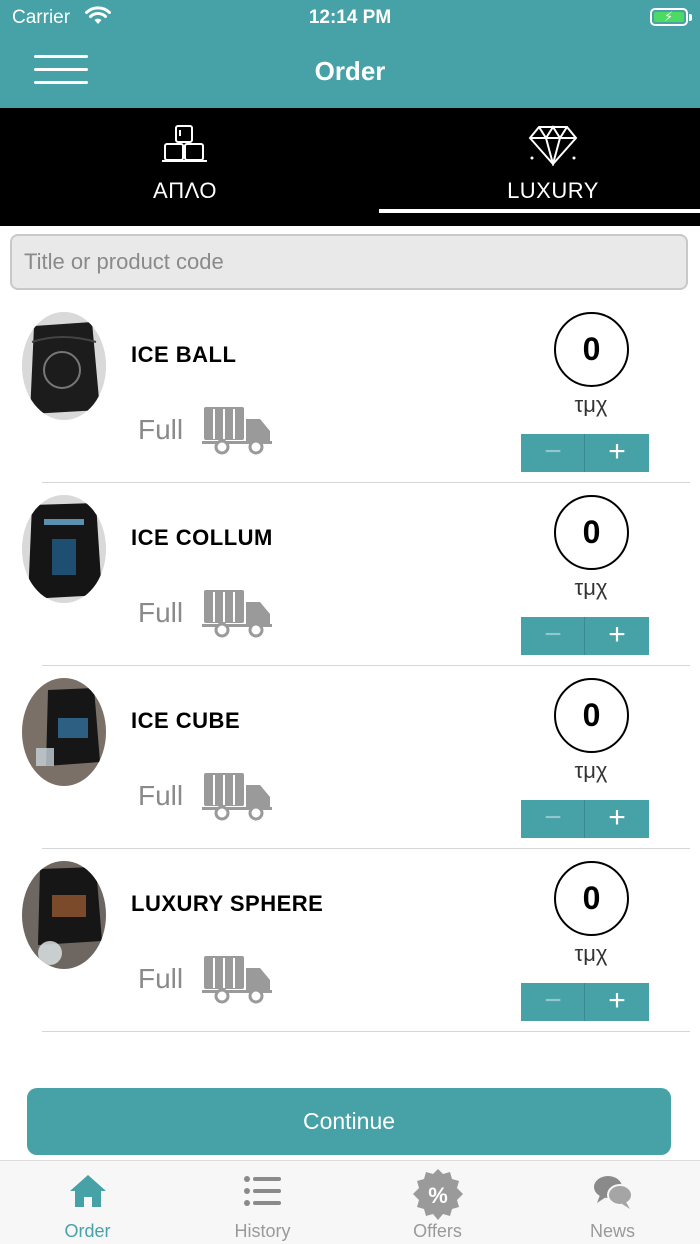  What do you see at coordinates (227, 903) in the screenshot?
I see `product-name: LUXURY SPHERE` at bounding box center [227, 903].